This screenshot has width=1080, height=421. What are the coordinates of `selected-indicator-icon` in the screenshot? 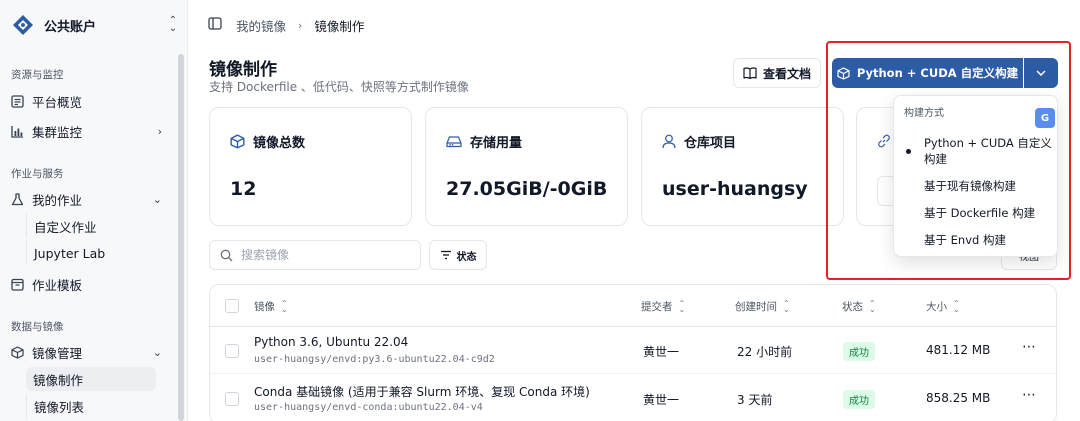 It's located at (908, 151).